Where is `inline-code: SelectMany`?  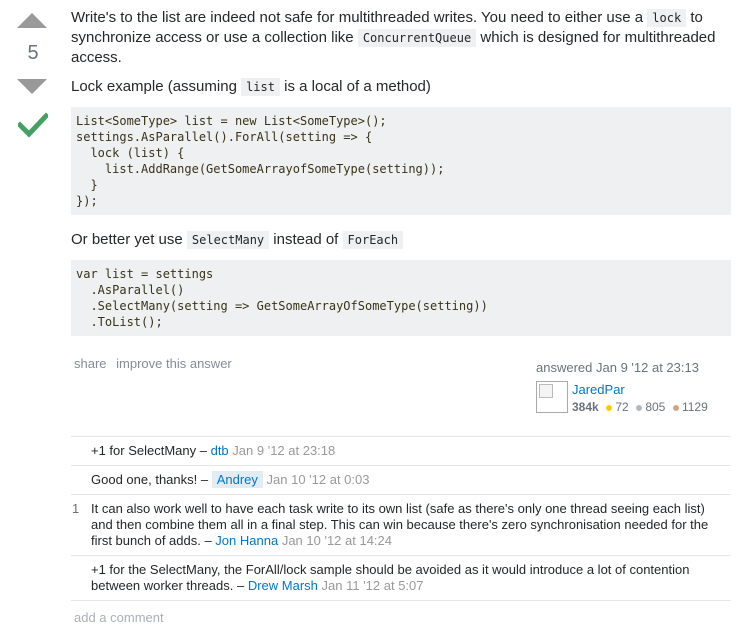
inline-code: SelectMany is located at coordinates (228, 240).